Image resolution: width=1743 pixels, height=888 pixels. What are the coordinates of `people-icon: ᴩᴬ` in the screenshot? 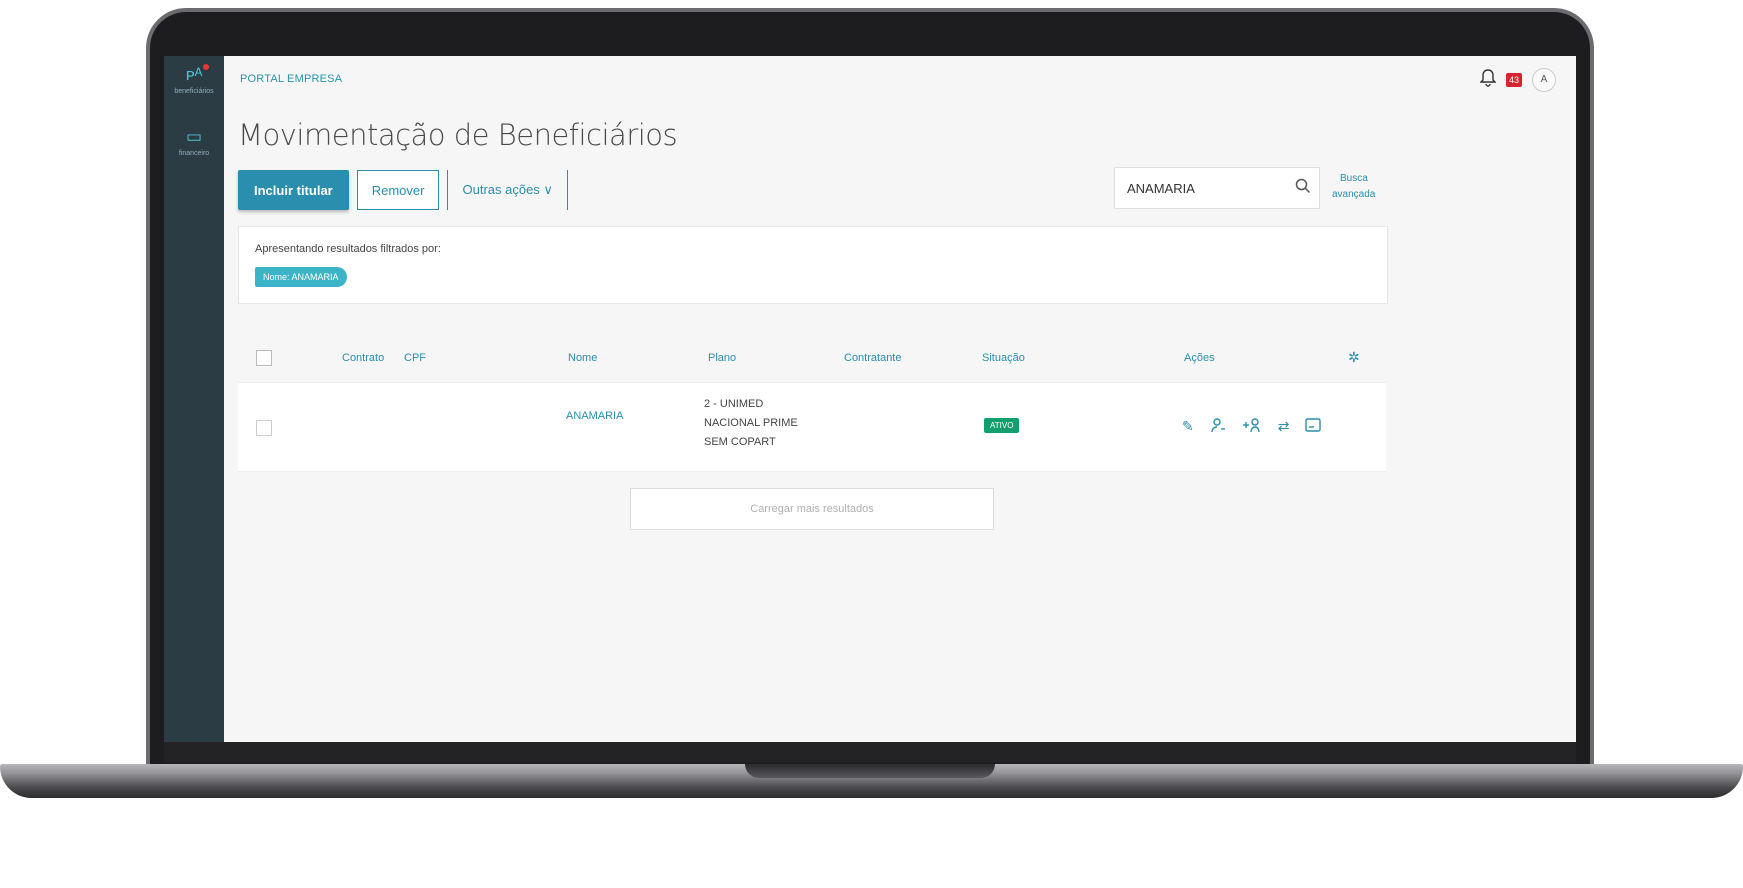 It's located at (194, 74).